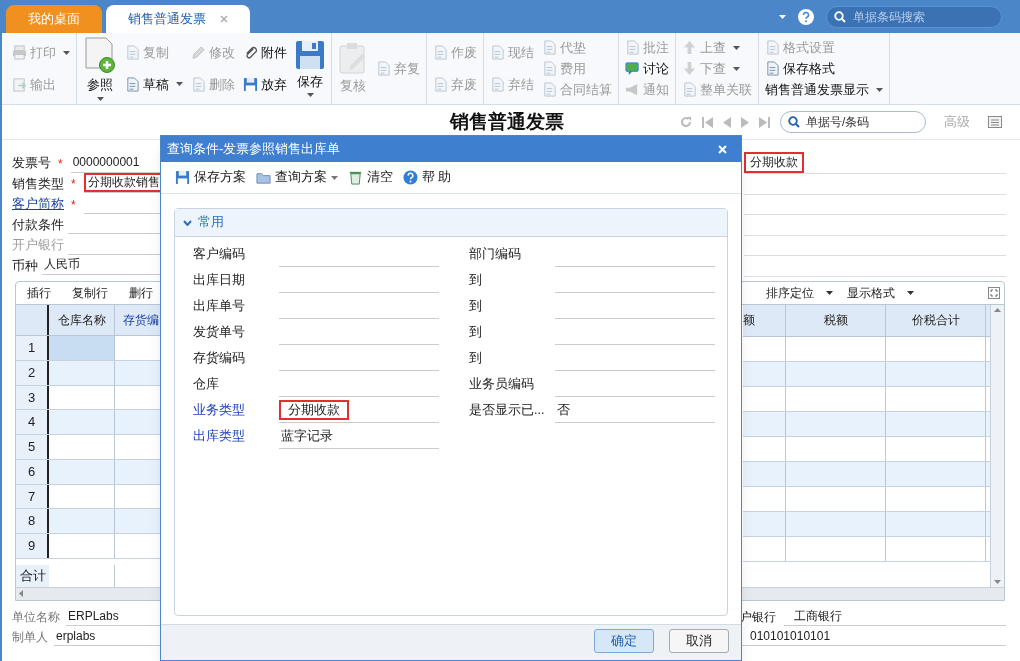 This screenshot has height=661, width=1020. I want to click on toolbar-button: 附件, so click(265, 53).